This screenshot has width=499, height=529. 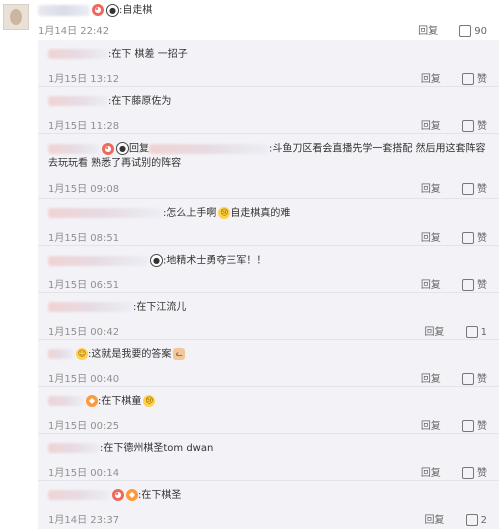 What do you see at coordinates (120, 401) in the screenshot?
I see `reply-text: :在下棋童` at bounding box center [120, 401].